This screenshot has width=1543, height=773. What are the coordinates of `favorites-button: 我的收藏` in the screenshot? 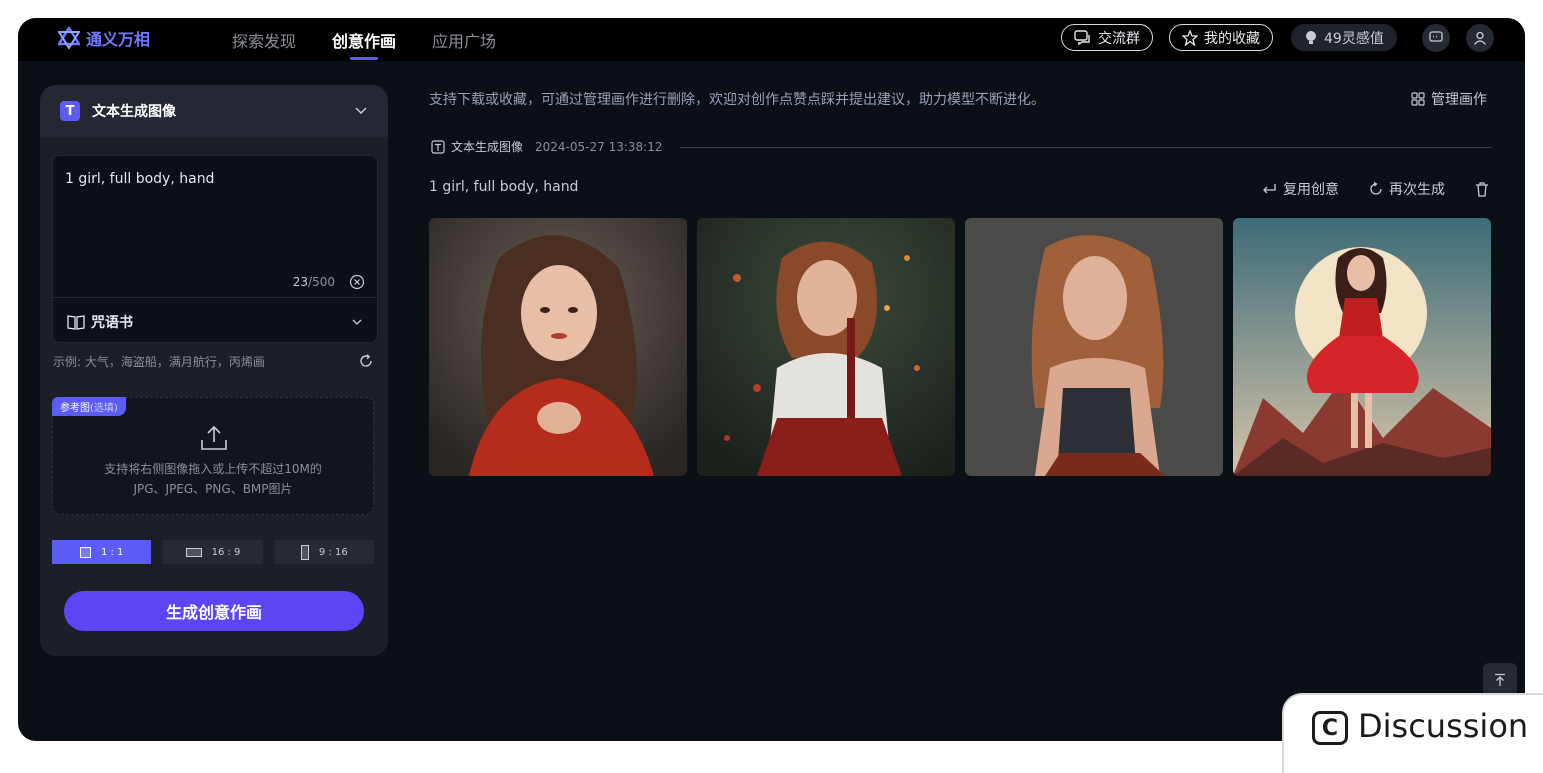 It's located at (1221, 37).